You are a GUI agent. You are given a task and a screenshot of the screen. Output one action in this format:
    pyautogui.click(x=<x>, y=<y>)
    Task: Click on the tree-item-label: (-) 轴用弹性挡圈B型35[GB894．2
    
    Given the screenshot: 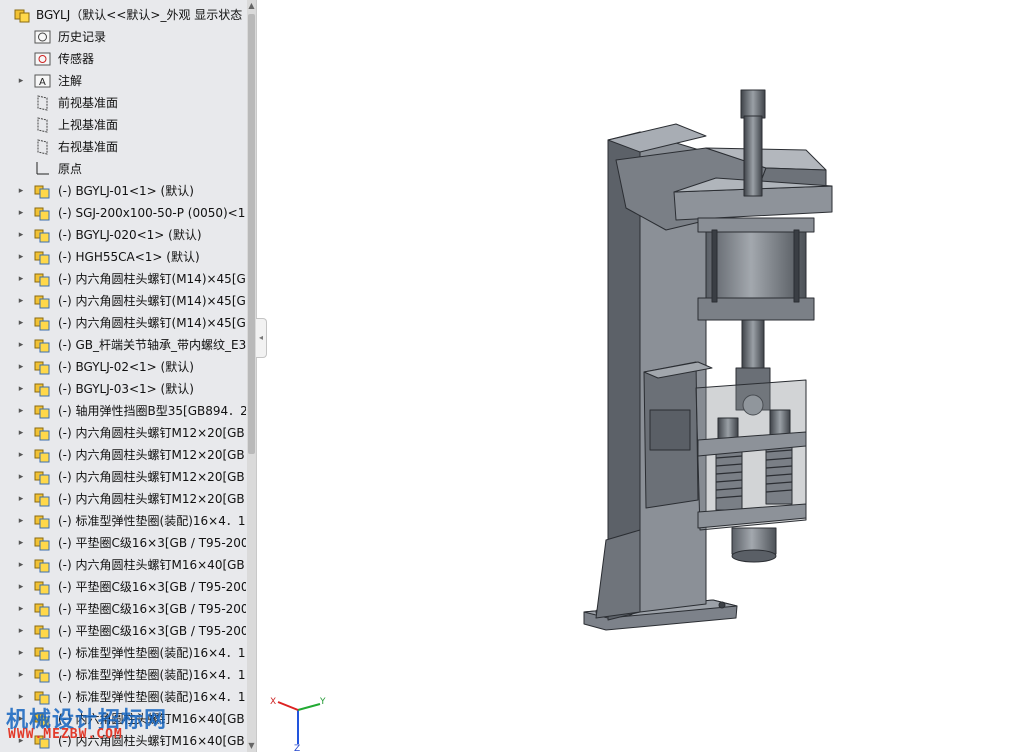 What is the action you would take?
    pyautogui.click(x=152, y=411)
    